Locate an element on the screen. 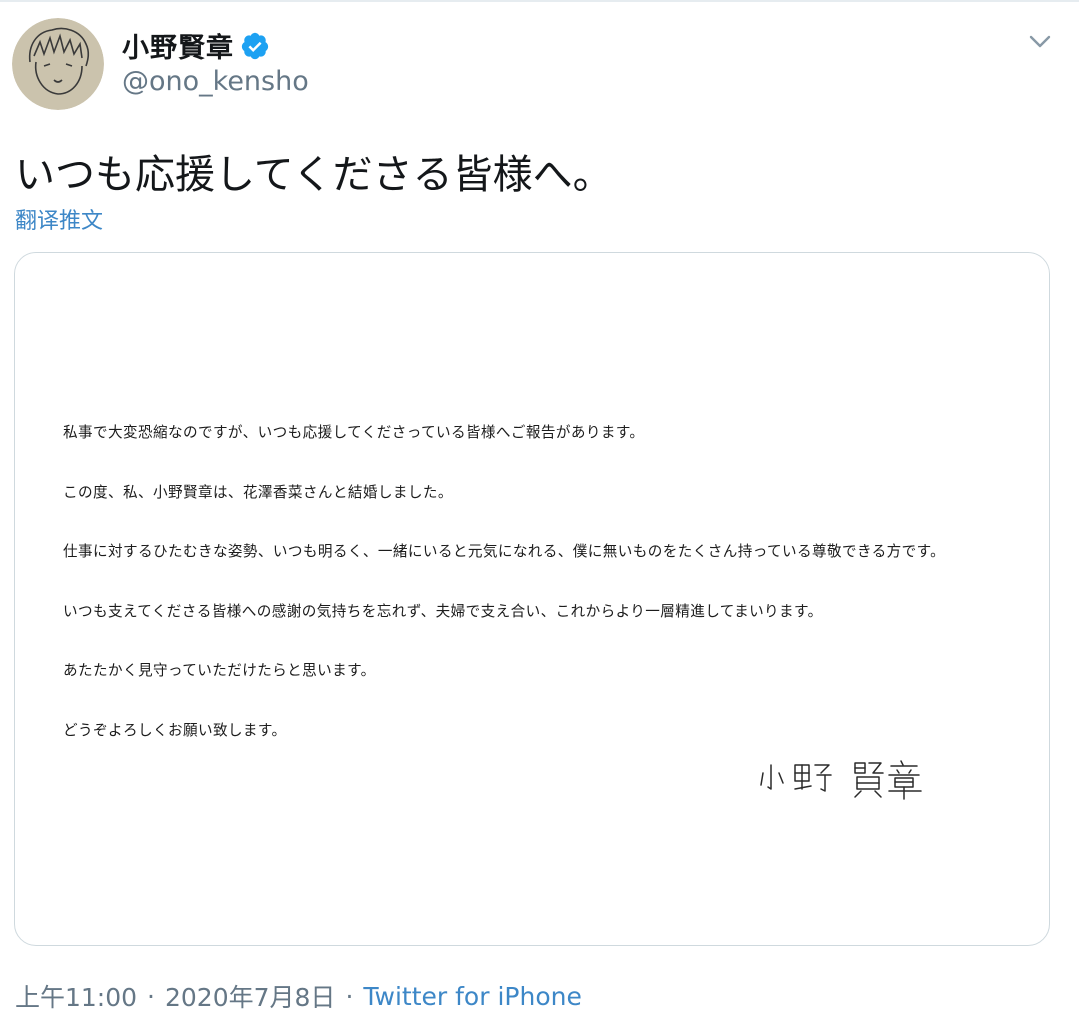 This screenshot has height=1027, width=1079. letter-paragraph: どうぞよろしくお願い致します。 is located at coordinates (175, 730).